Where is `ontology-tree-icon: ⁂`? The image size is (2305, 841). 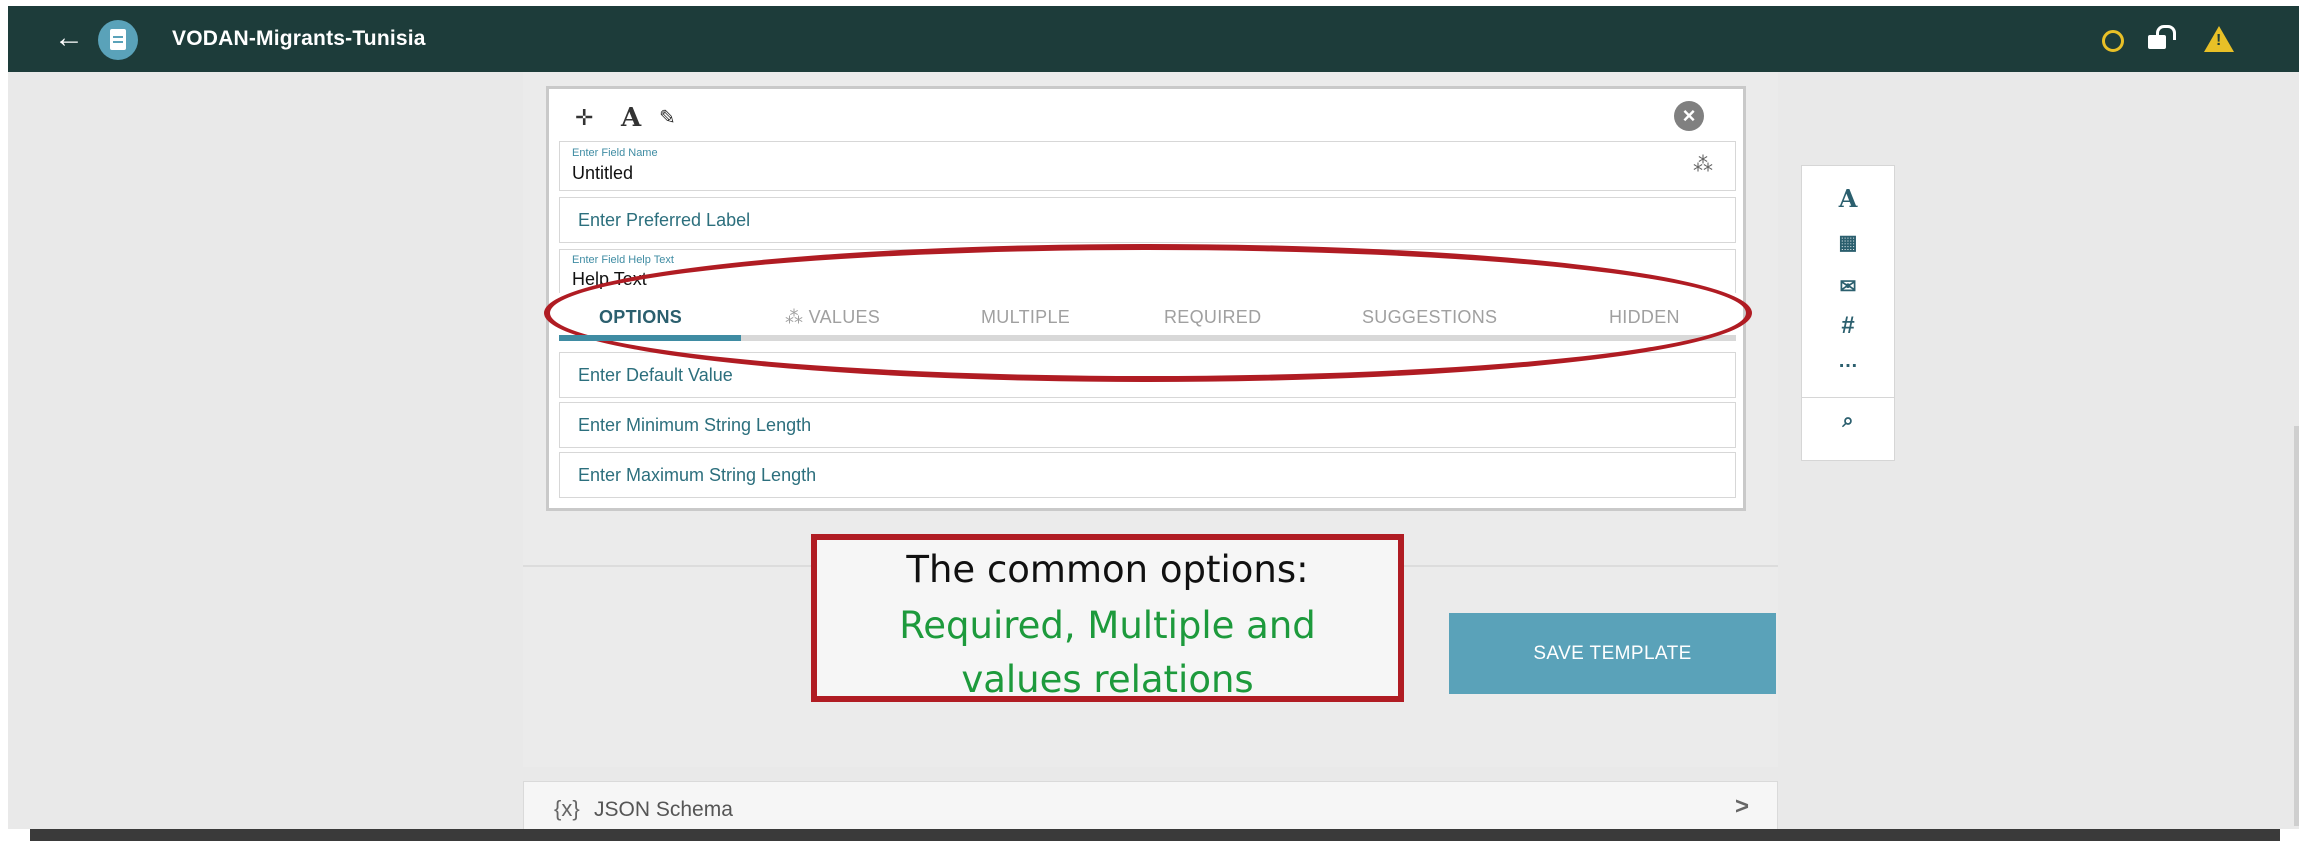
ontology-tree-icon: ⁂ is located at coordinates (1703, 164).